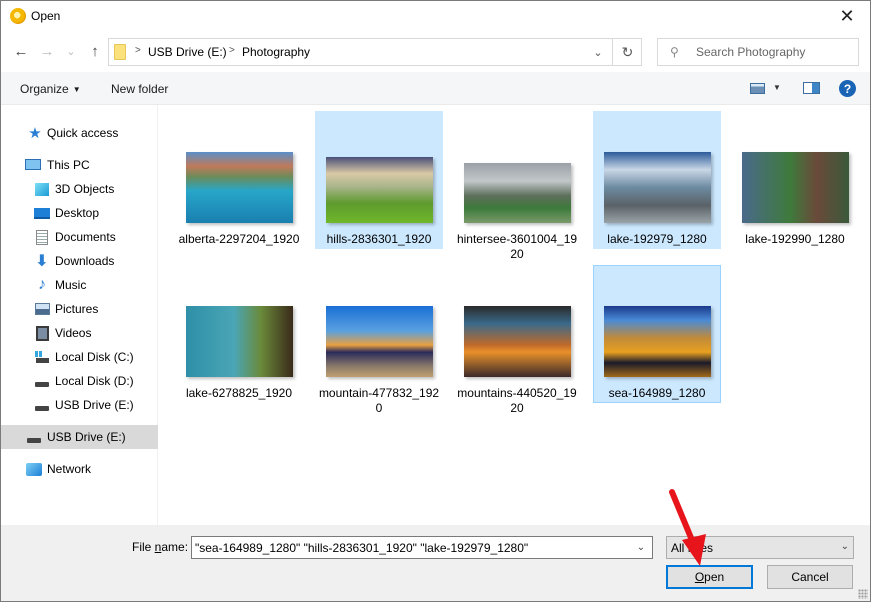 Image resolution: width=871 pixels, height=602 pixels. What do you see at coordinates (410, 547) in the screenshot?
I see `file-name-input` at bounding box center [410, 547].